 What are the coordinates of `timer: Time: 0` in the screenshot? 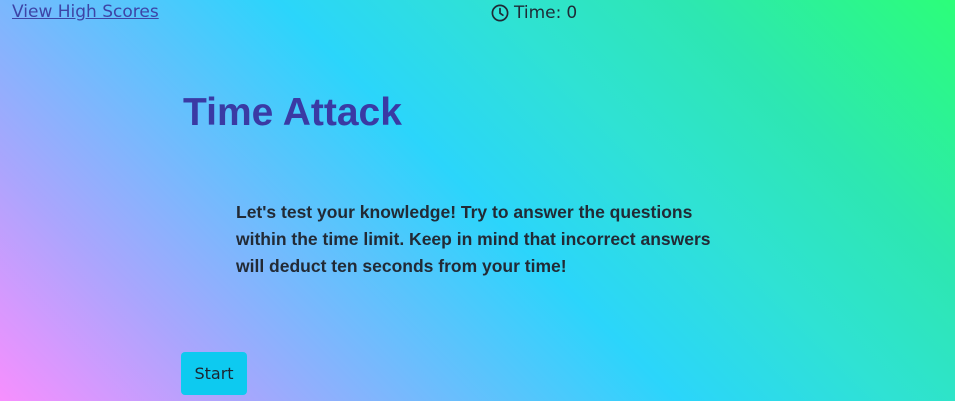 It's located at (534, 13).